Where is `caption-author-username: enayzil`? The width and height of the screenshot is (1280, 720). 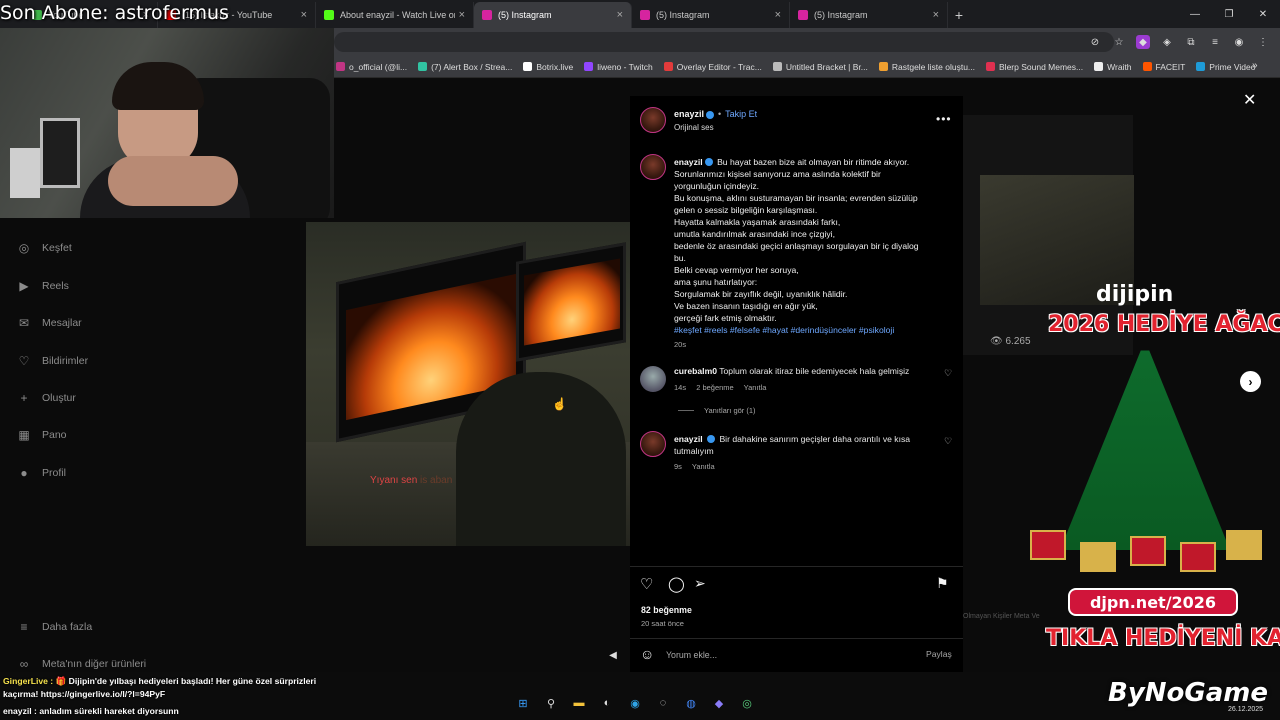
caption-author-username: enayzil is located at coordinates (688, 162).